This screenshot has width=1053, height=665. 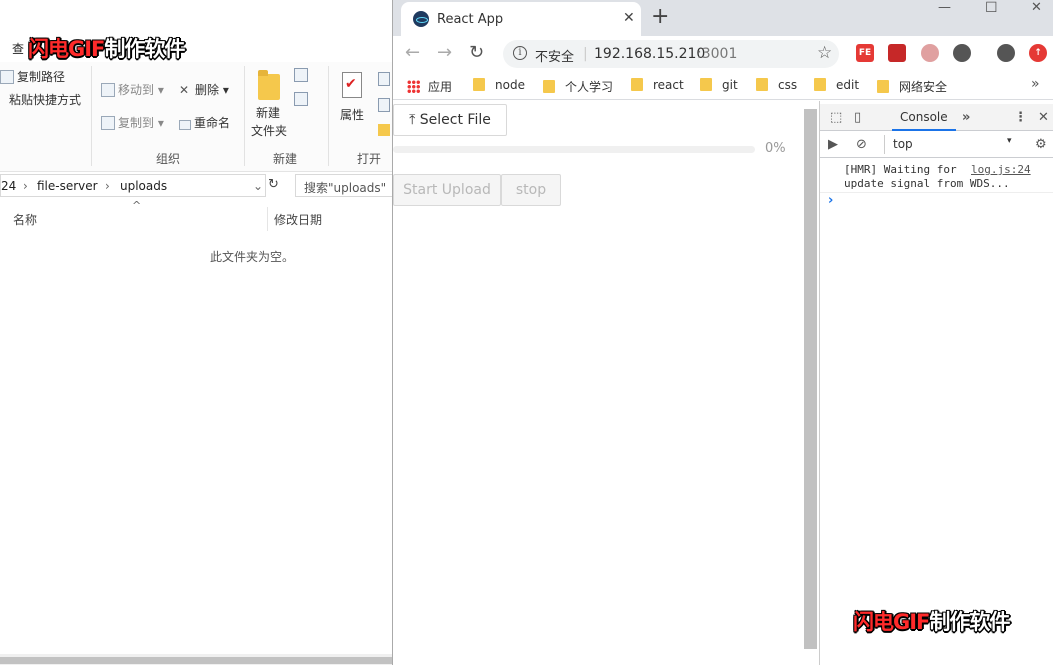 What do you see at coordinates (298, 219) in the screenshot?
I see `column-modified: 修改日期` at bounding box center [298, 219].